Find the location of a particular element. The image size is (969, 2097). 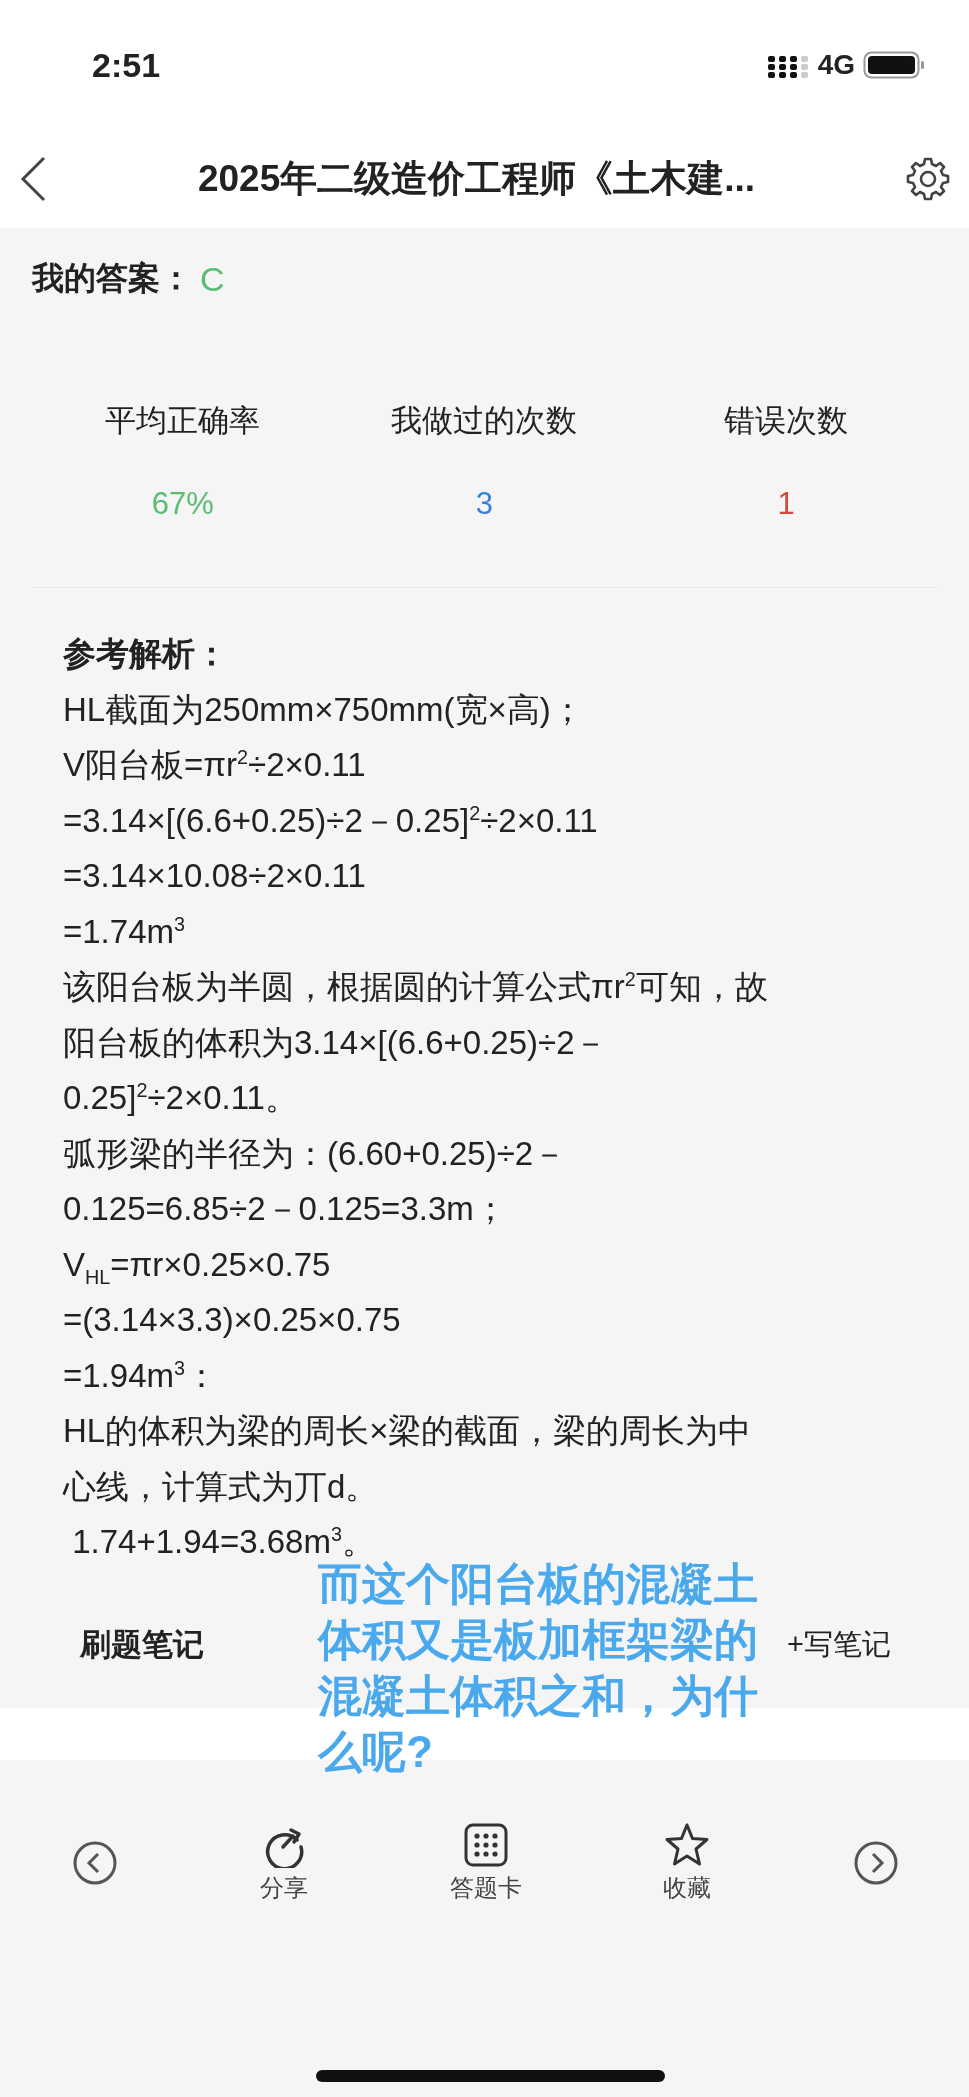

chevron-right-circle-icon is located at coordinates (876, 1862).